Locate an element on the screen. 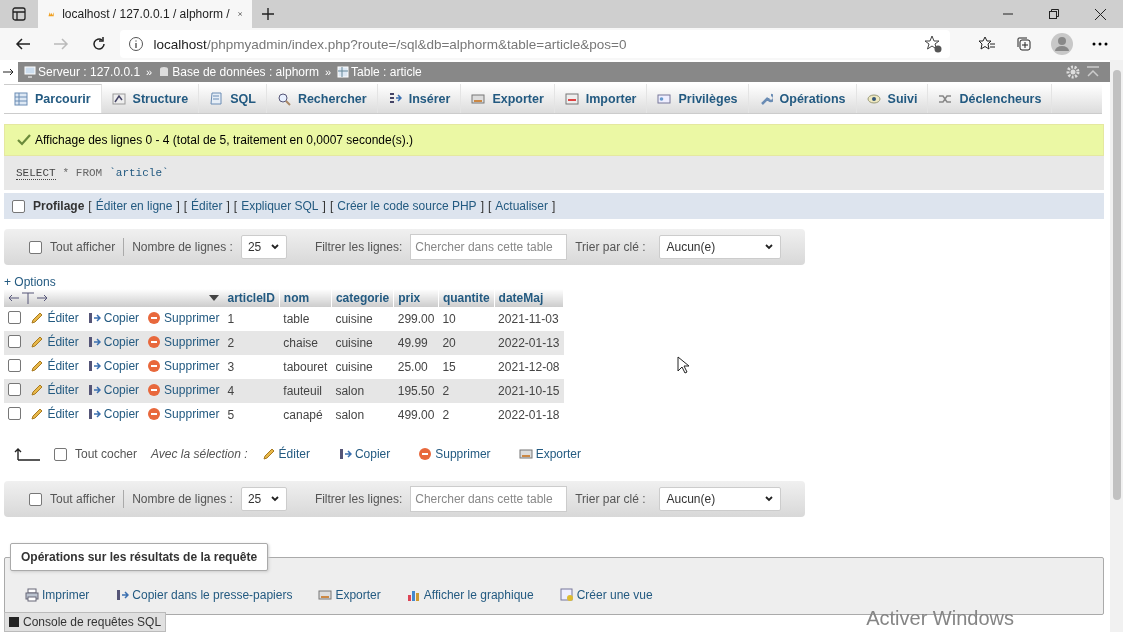  table-cell: 2021-10-15 is located at coordinates (529, 391).